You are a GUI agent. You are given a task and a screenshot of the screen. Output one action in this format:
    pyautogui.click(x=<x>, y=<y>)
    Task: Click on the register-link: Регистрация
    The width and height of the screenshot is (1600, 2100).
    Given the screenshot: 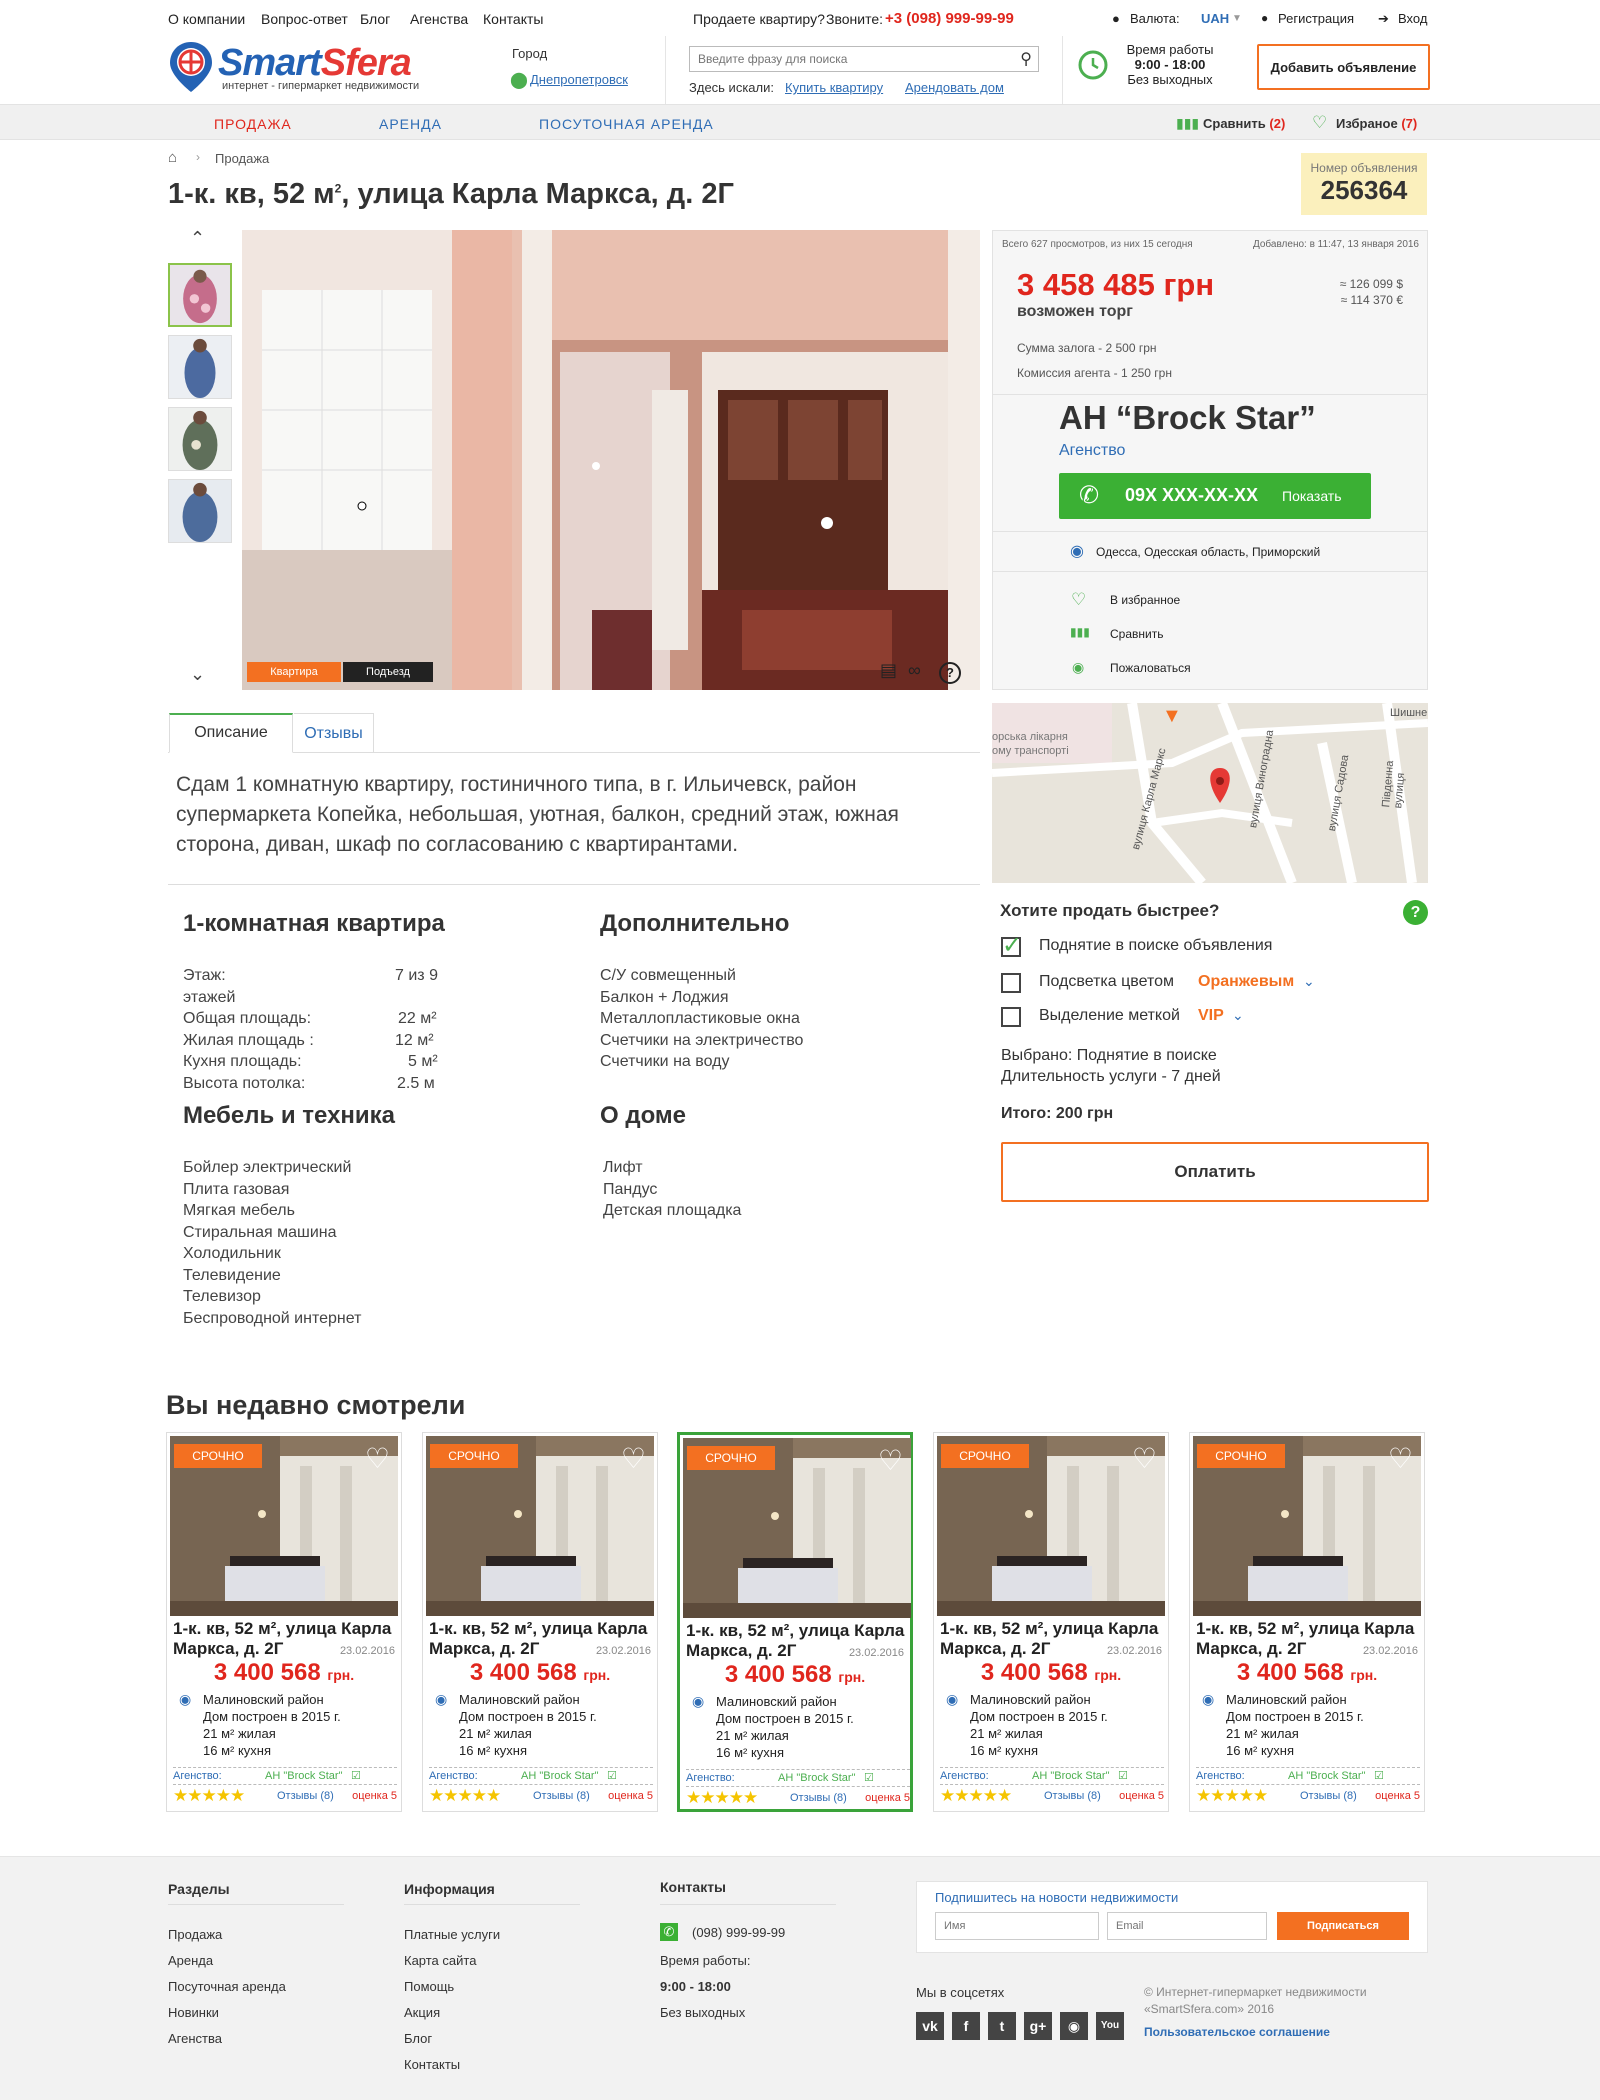 What is the action you would take?
    pyautogui.click(x=1316, y=18)
    